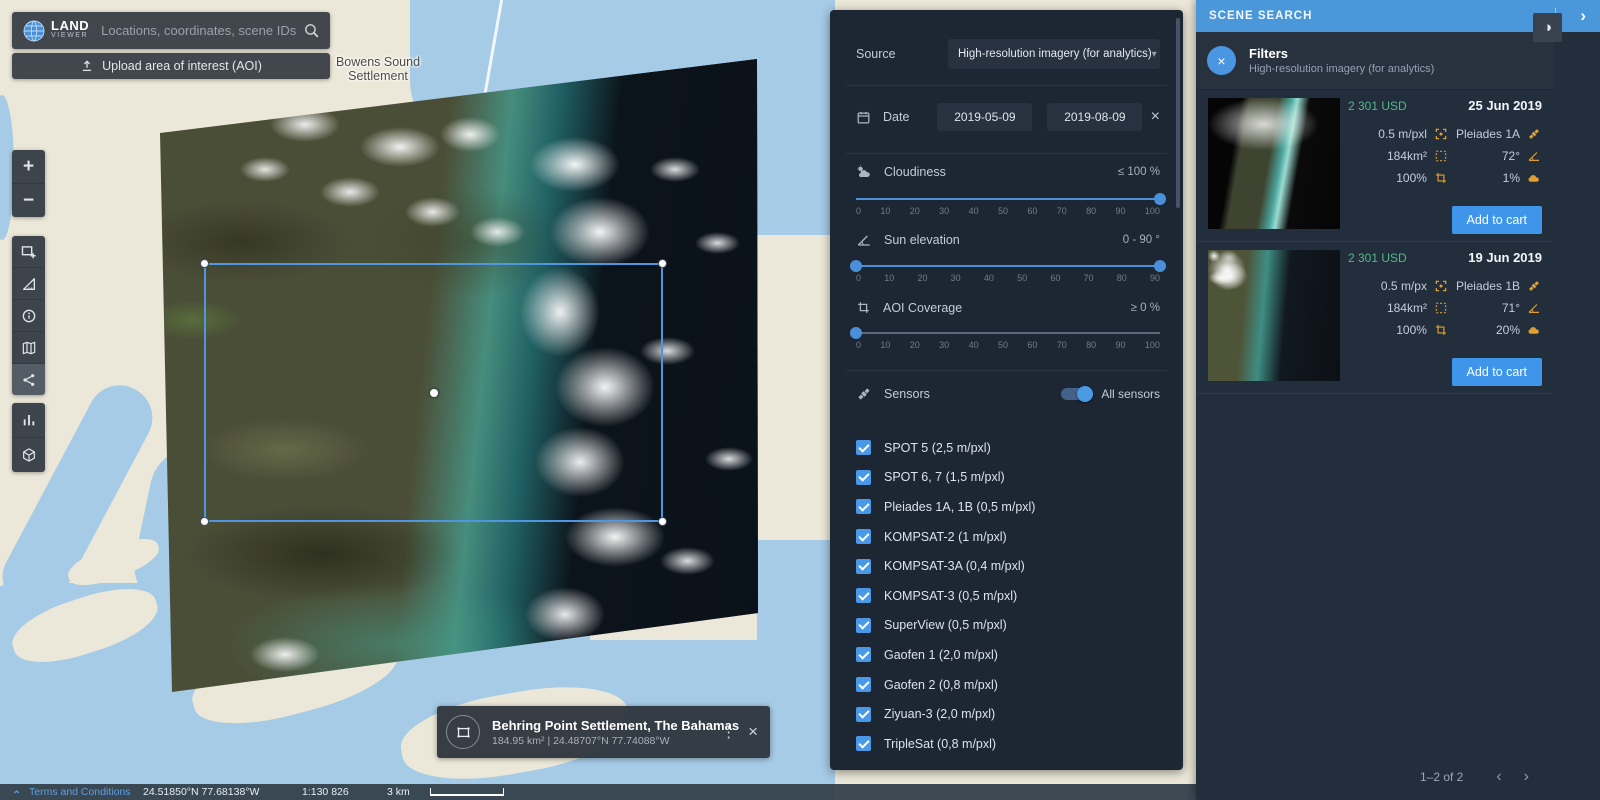  I want to click on slider-tick-label: 40, so click(973, 345).